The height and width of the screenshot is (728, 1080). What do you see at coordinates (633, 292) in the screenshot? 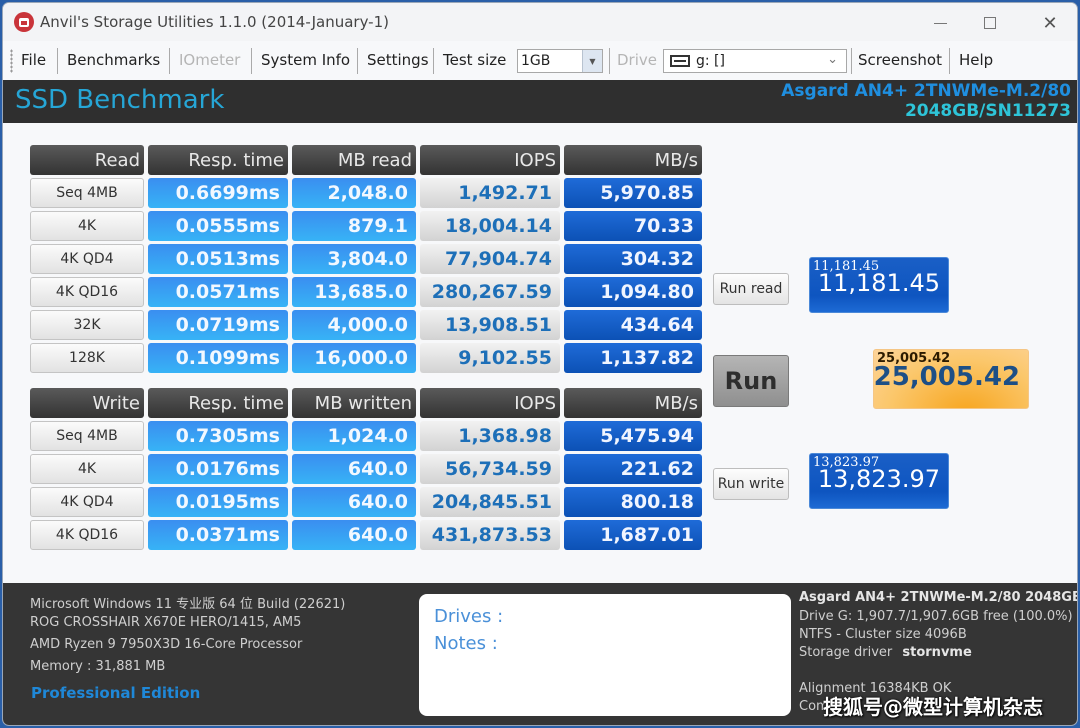
I see `mbs-cell: 1,094.80` at bounding box center [633, 292].